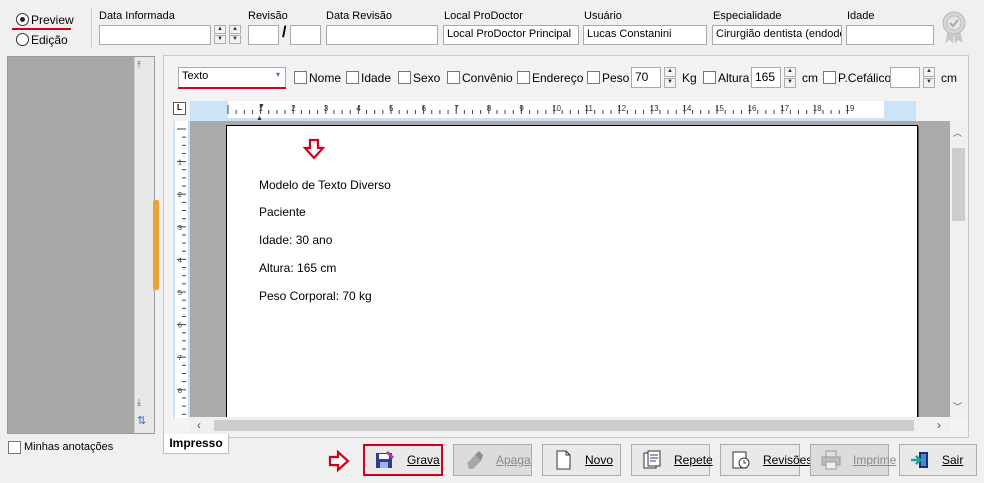 The width and height of the screenshot is (984, 483). I want to click on left-panel-scrollbar, so click(144, 245).